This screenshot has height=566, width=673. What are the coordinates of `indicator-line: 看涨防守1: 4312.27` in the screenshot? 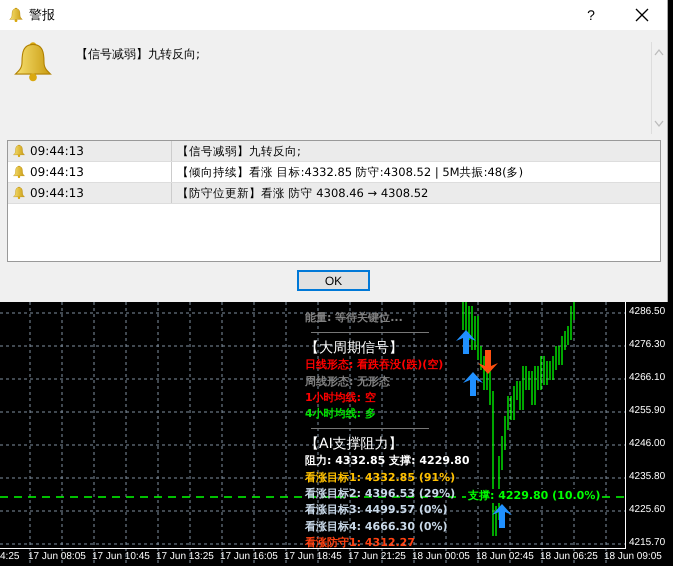 It's located at (360, 542).